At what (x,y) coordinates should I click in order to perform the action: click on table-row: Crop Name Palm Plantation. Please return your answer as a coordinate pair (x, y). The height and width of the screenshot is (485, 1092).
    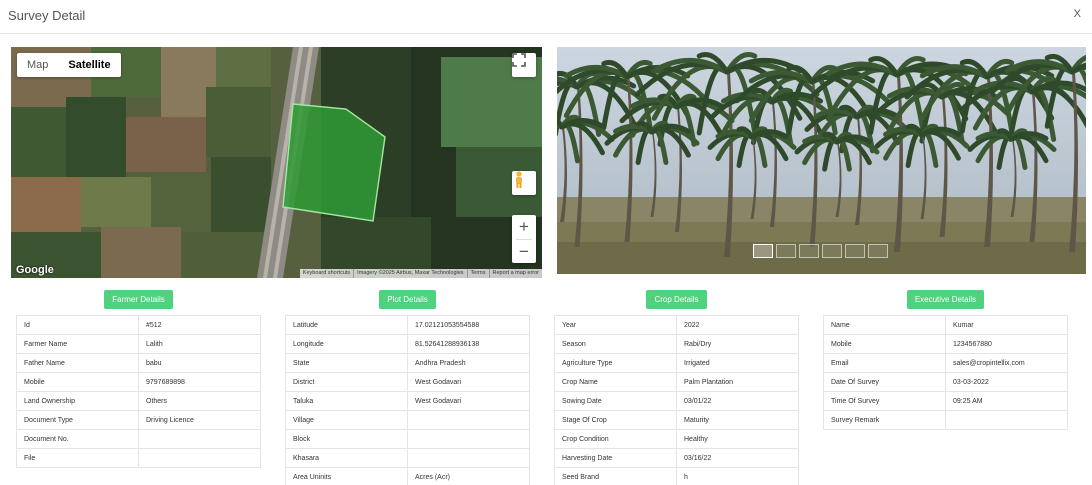
    Looking at the image, I should click on (676, 382).